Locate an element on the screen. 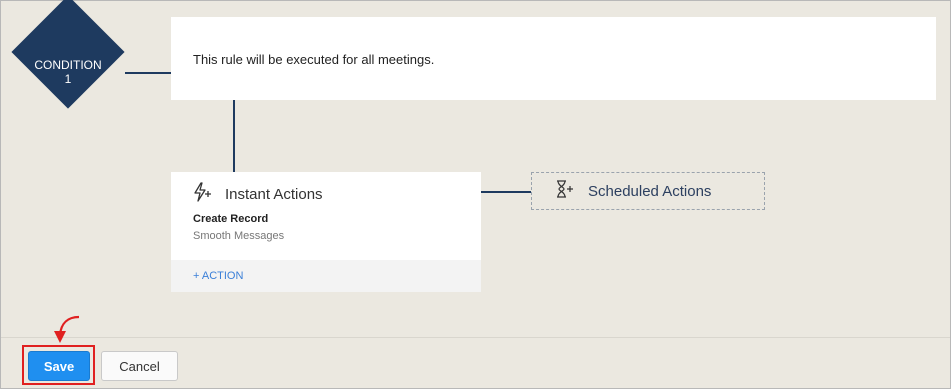 Image resolution: width=951 pixels, height=389 pixels. connector-box-to-actions is located at coordinates (234, 136).